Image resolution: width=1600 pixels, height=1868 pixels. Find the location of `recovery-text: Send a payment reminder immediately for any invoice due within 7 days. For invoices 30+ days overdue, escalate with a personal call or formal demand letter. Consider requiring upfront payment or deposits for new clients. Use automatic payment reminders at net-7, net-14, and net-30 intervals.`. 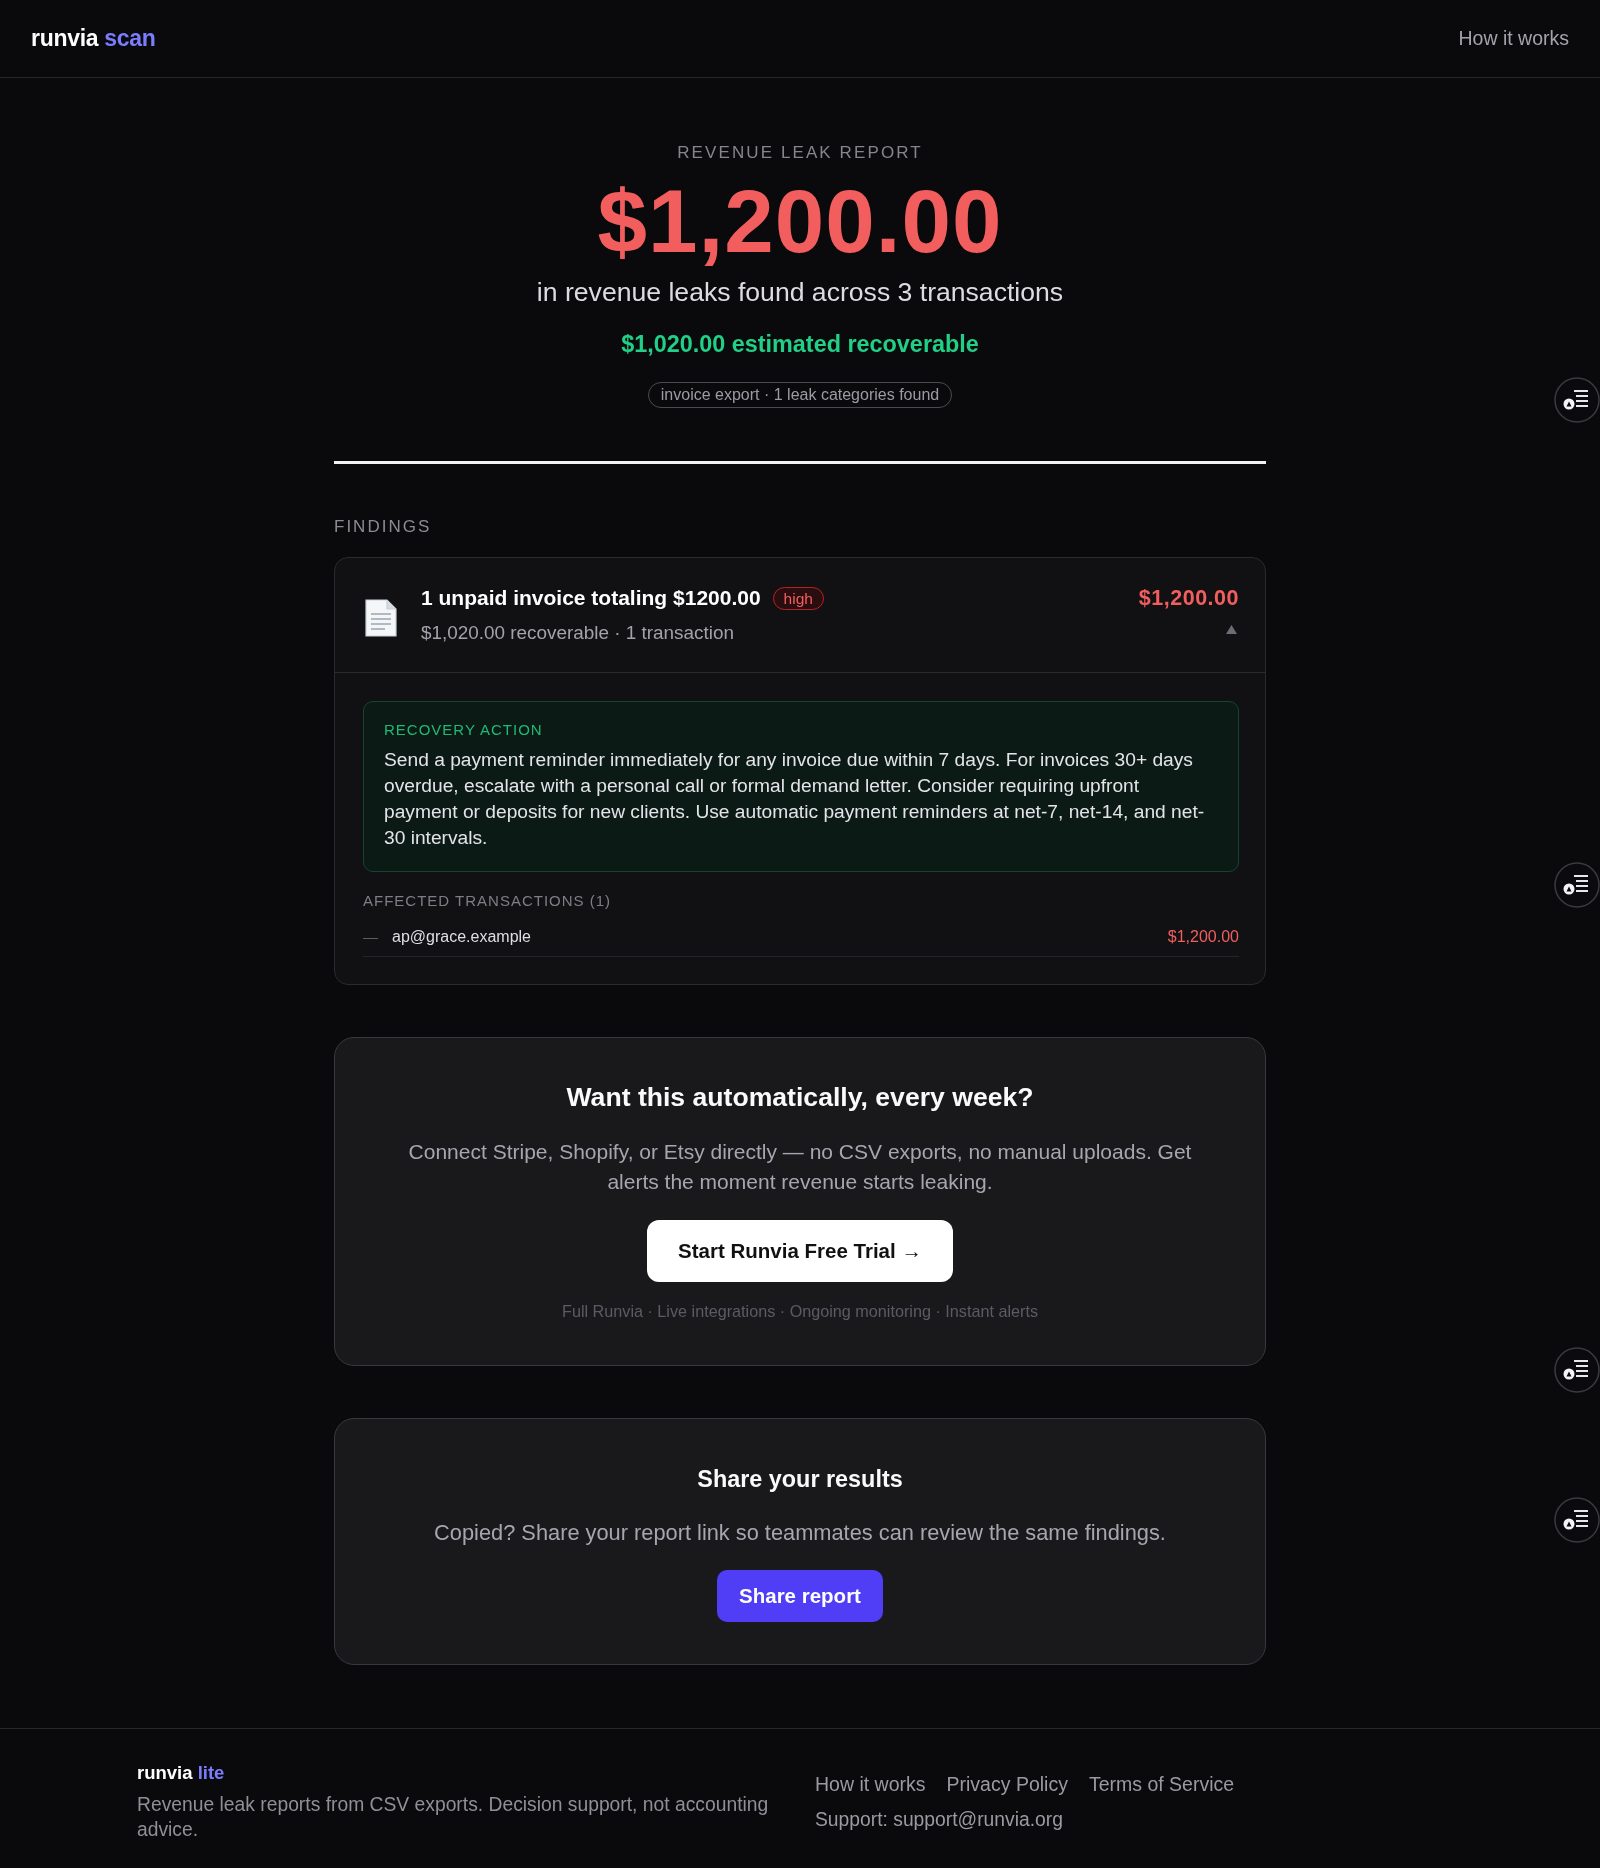

recovery-text: Send a payment reminder immediately for any invoice due within 7 days. For invoices 30+ days overdue, escalate with a personal call or formal demand letter. Consider requiring upfront payment or deposits for new clients. Use automatic payment reminders at net-7, net-14, and net-30 intervals. is located at coordinates (795, 799).